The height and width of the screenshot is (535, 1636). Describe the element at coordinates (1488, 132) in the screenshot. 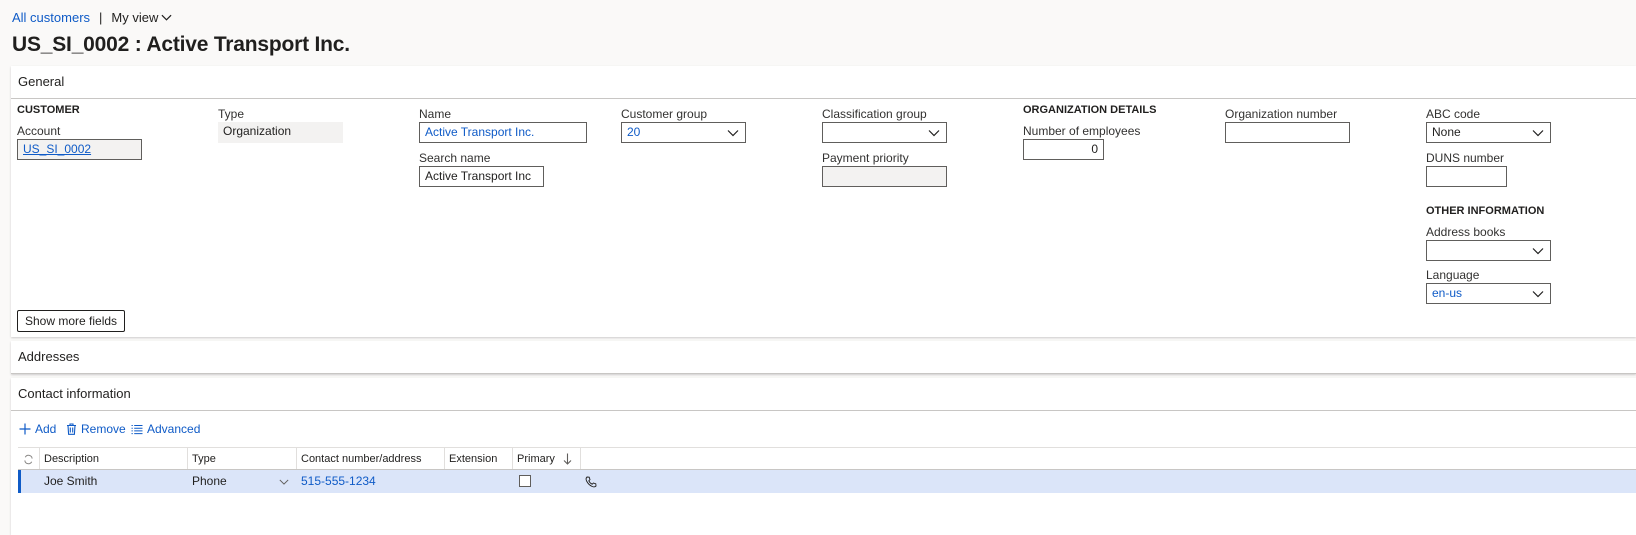

I see `abc-code-select: None` at that location.